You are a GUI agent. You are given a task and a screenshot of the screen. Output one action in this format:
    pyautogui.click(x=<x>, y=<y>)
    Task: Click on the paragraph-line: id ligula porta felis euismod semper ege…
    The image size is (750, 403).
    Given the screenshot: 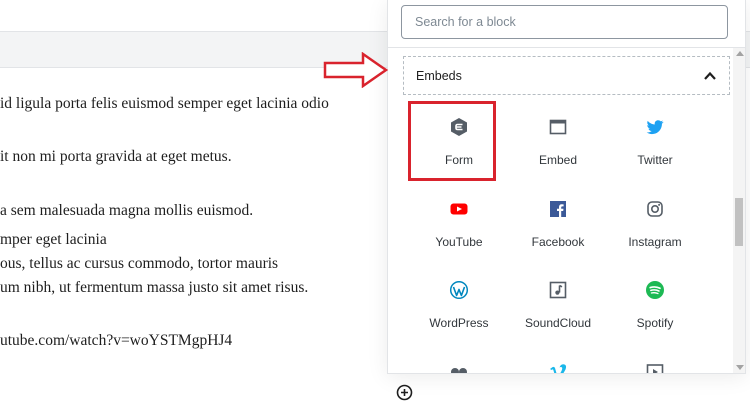 What is the action you would take?
    pyautogui.click(x=164, y=104)
    